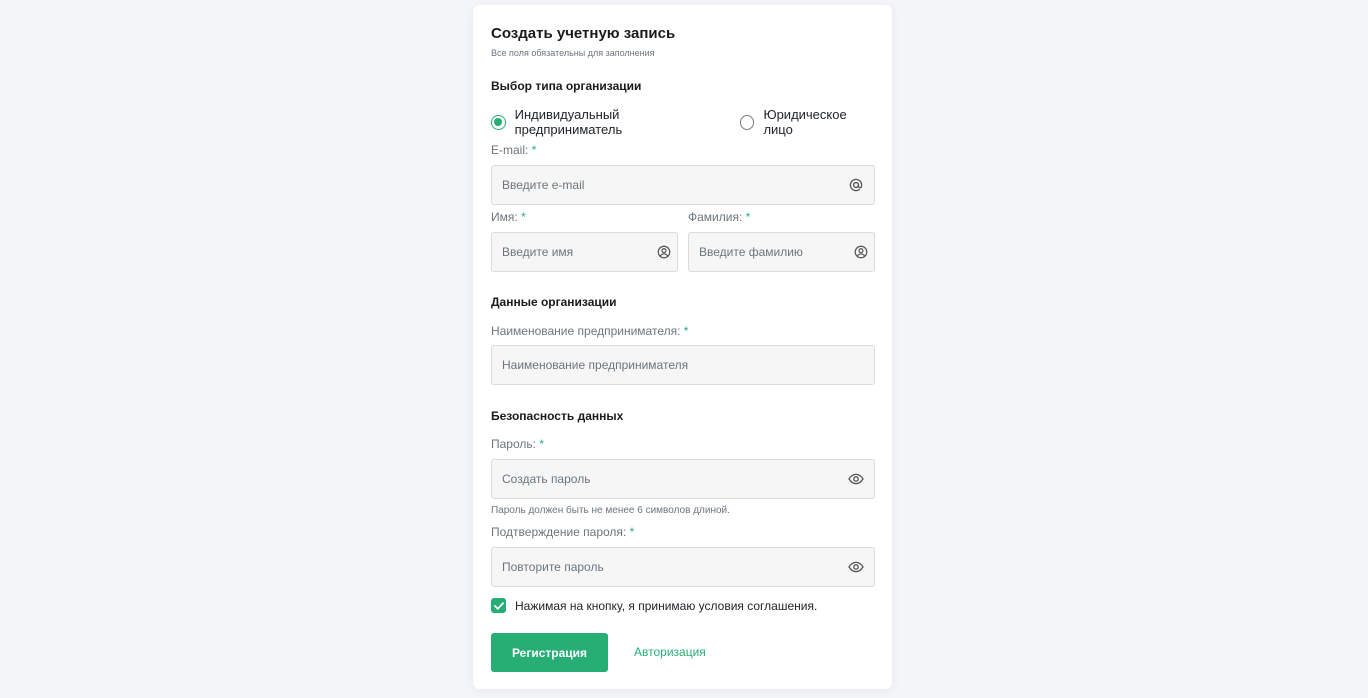 Image resolution: width=1368 pixels, height=698 pixels. Describe the element at coordinates (619, 122) in the screenshot. I see `radio-individual-label: Индивидуальный предприниматель` at that location.